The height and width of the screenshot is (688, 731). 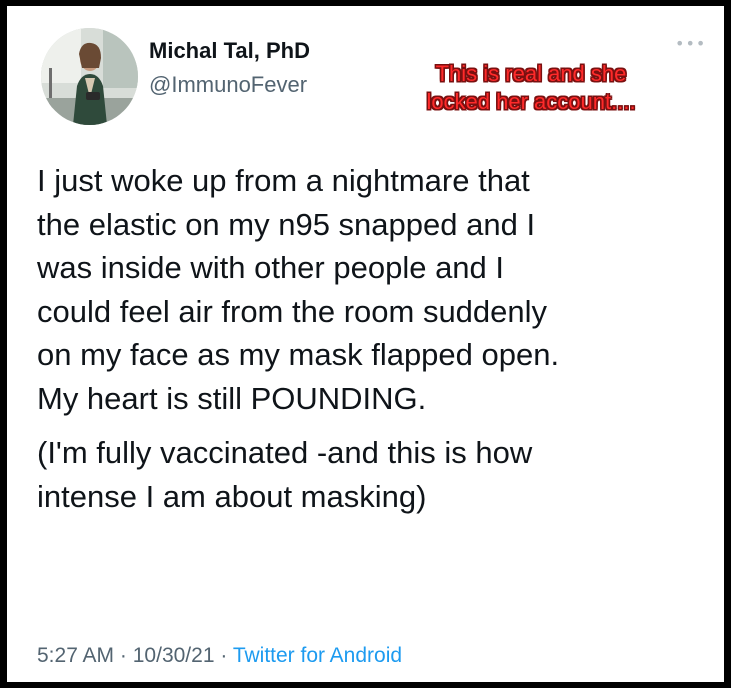 I want to click on avatar, so click(x=89, y=76).